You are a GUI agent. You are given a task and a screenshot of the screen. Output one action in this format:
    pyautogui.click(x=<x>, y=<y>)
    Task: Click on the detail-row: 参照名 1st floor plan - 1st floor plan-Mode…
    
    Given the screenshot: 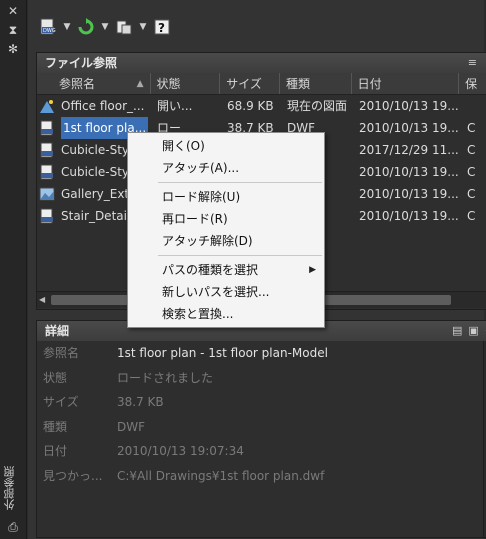 What is the action you would take?
    pyautogui.click(x=261, y=353)
    